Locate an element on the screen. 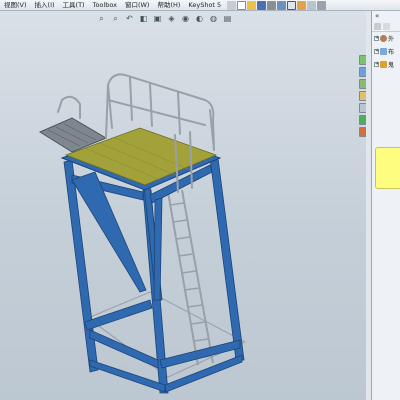 The width and height of the screenshot is (400, 400). tree-item-label: 布 is located at coordinates (391, 52).